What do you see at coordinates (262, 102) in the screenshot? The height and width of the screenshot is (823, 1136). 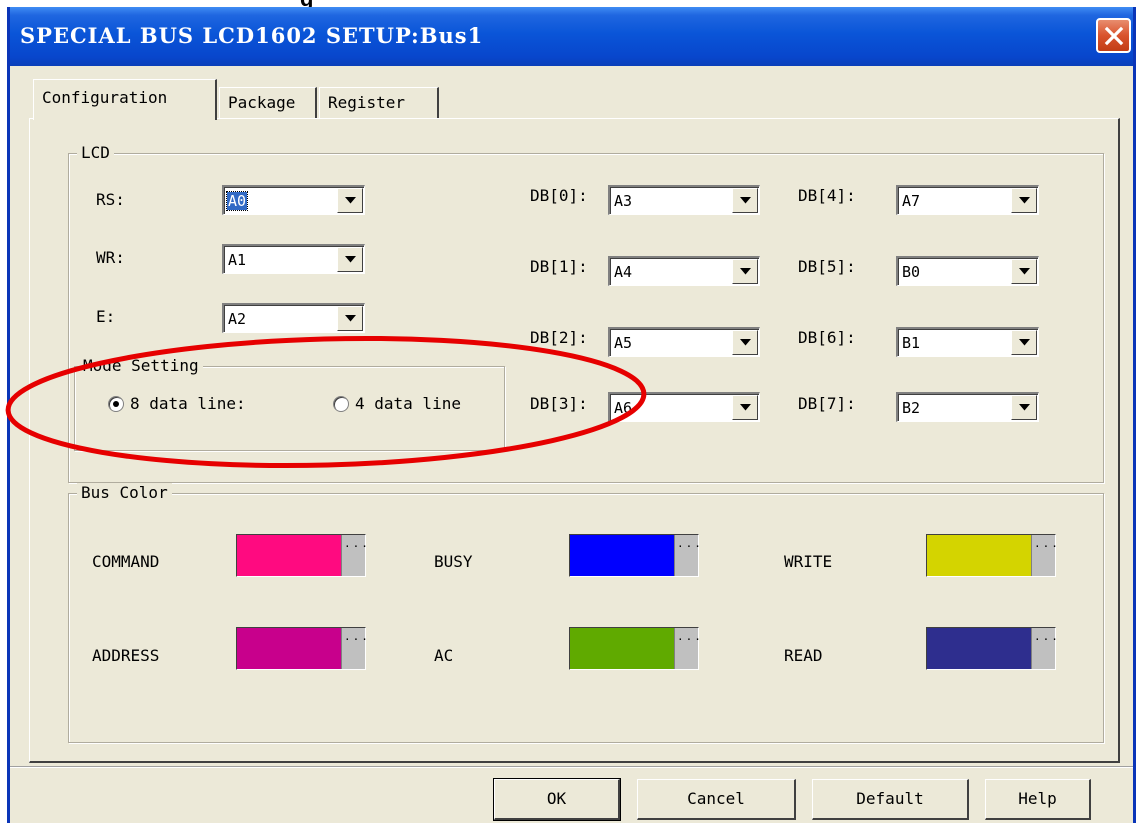 I see `tab-label: Package` at bounding box center [262, 102].